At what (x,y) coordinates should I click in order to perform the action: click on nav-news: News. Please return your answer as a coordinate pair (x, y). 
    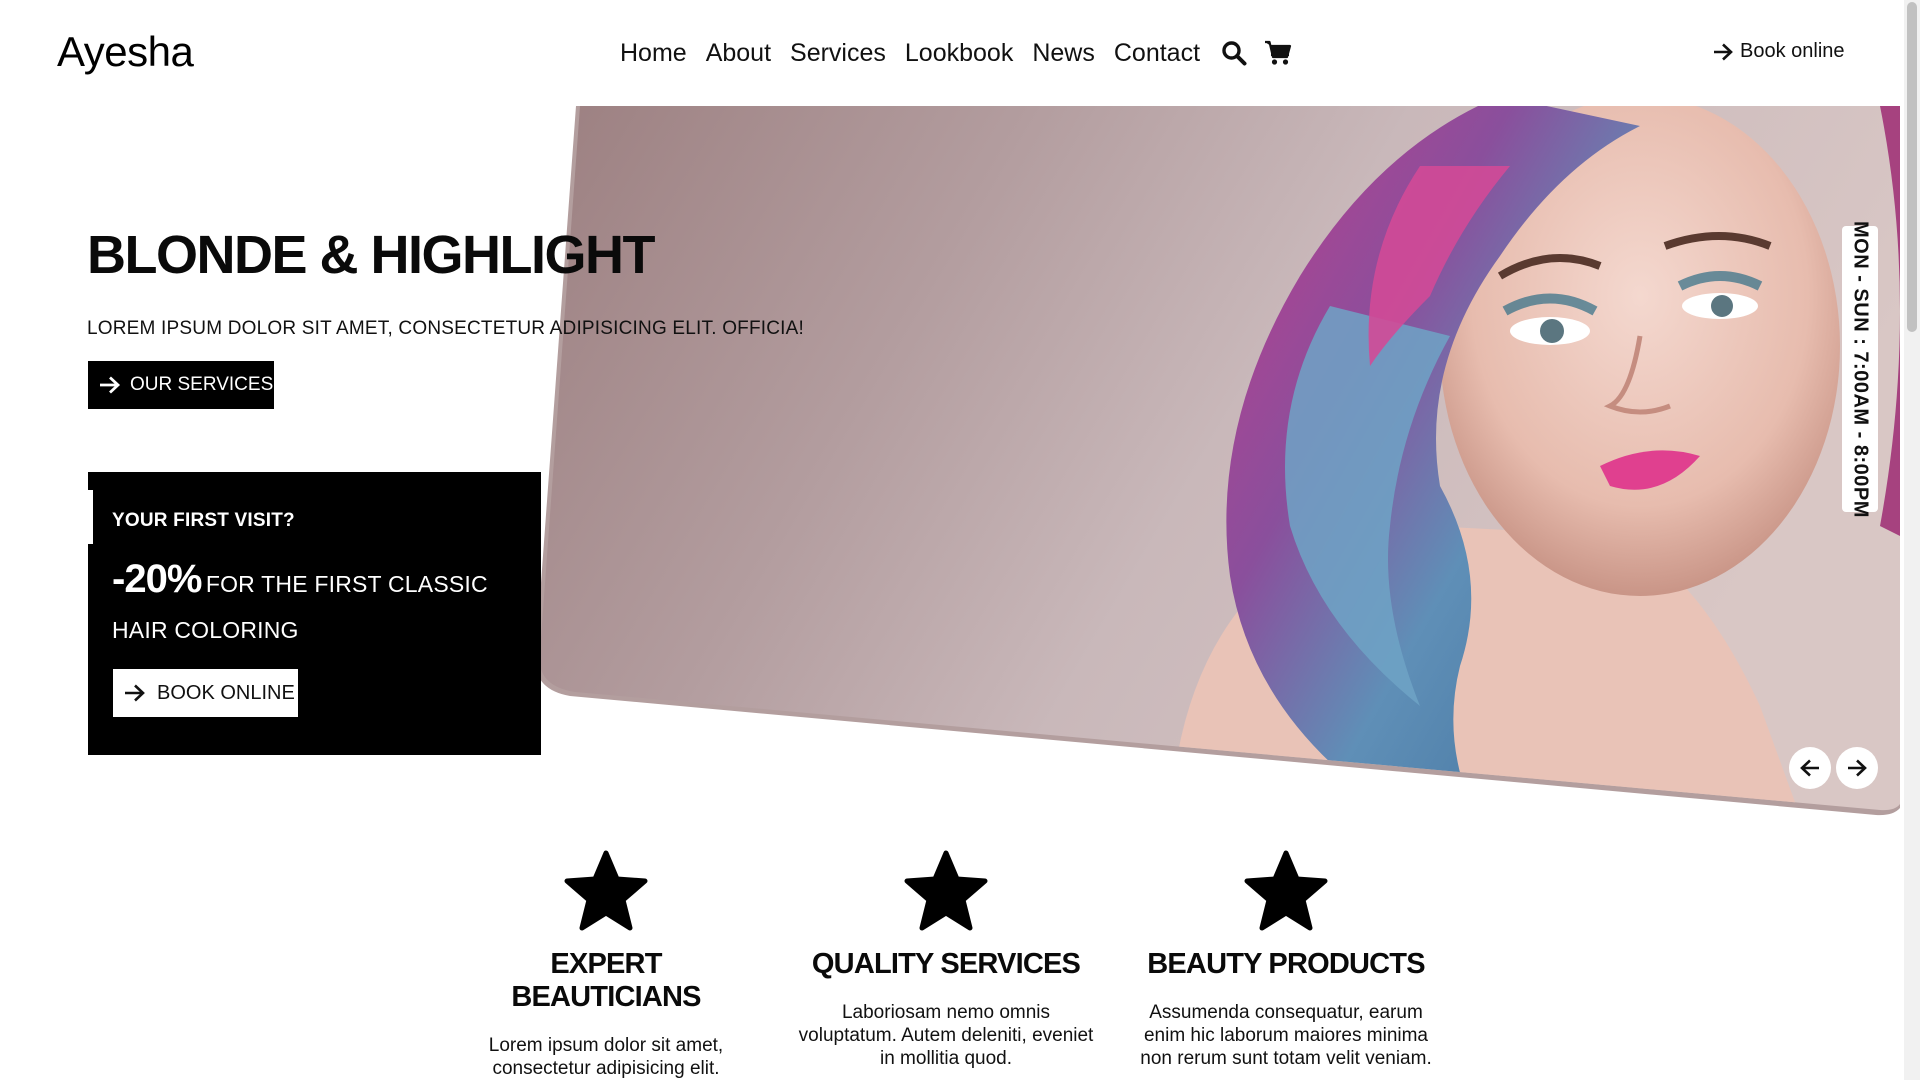
    Looking at the image, I should click on (1063, 53).